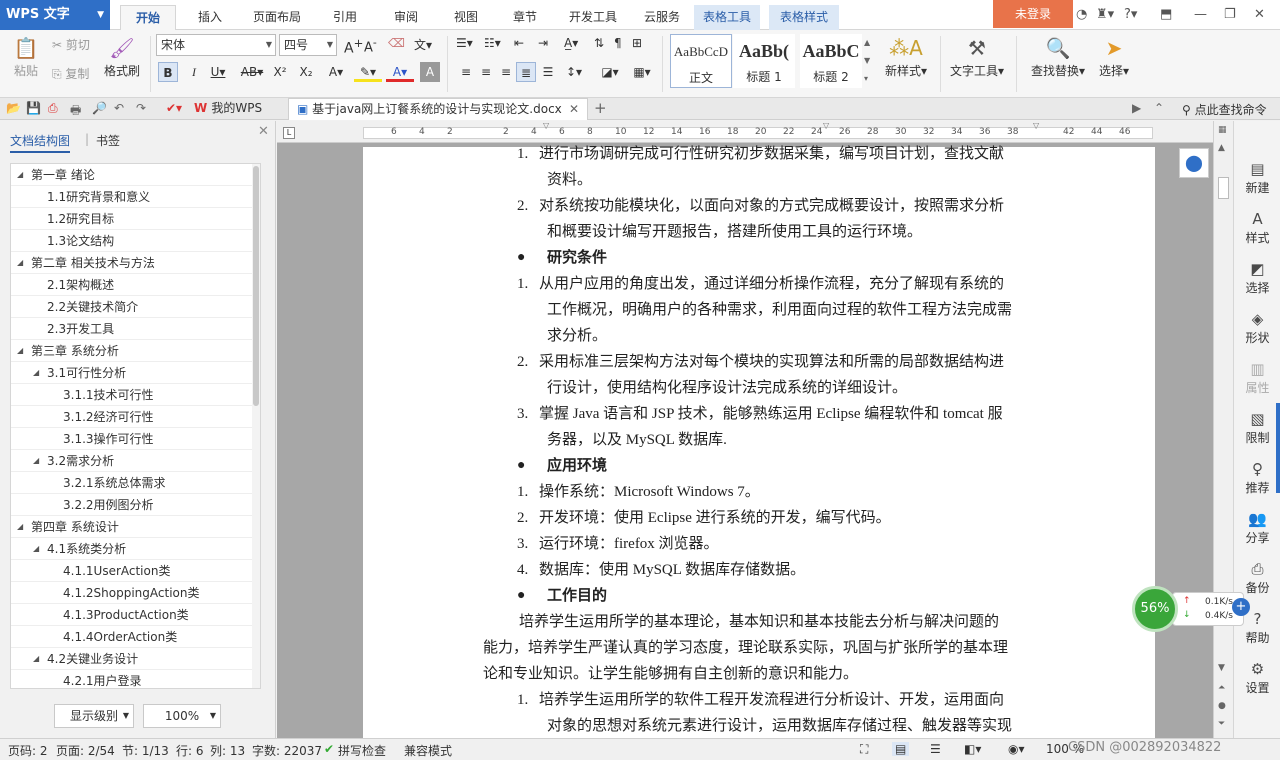 This screenshot has height=760, width=1280. What do you see at coordinates (423, 44) in the screenshot?
I see `pinyin-icon: 文▾` at bounding box center [423, 44].